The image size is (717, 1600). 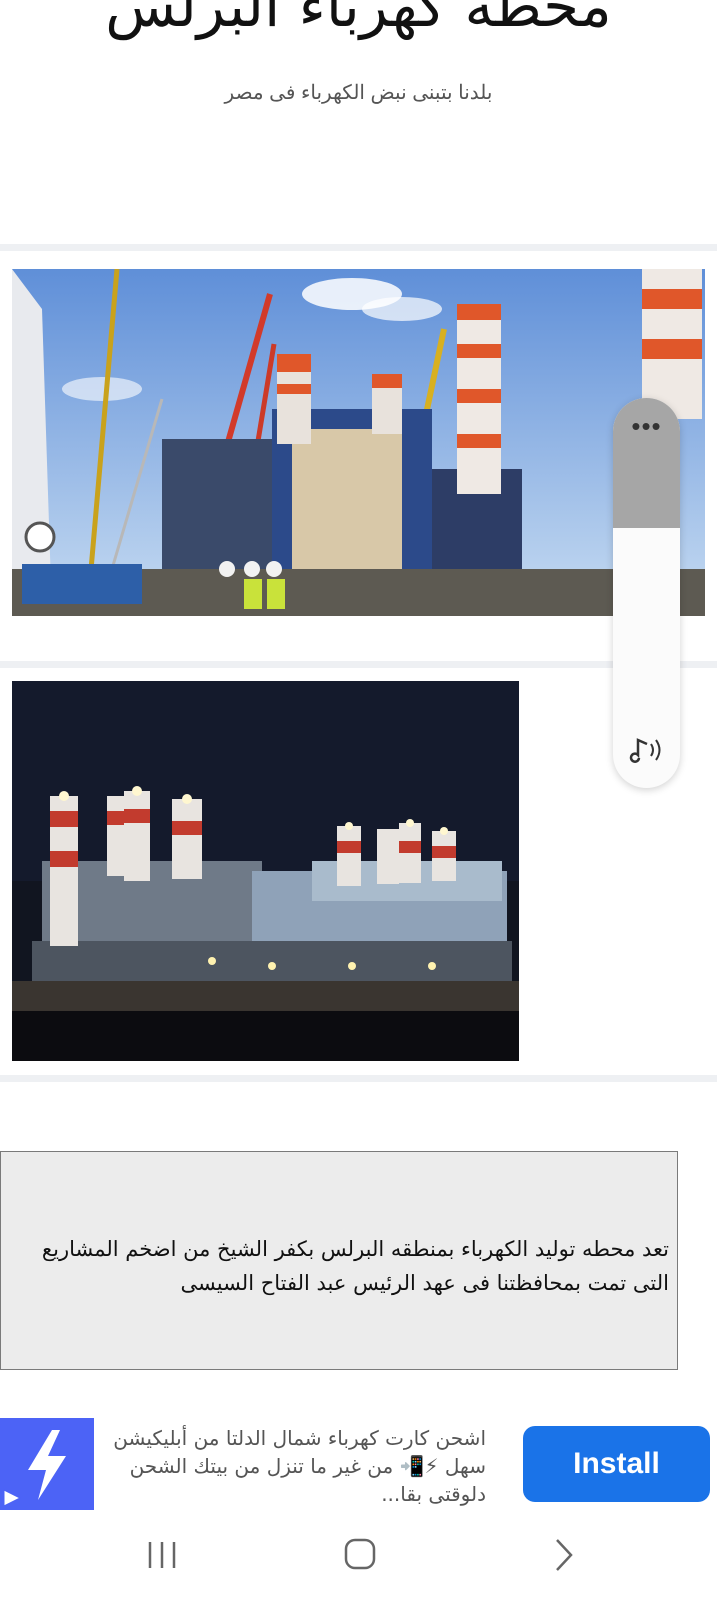 I want to click on home-icon, so click(x=360, y=1555).